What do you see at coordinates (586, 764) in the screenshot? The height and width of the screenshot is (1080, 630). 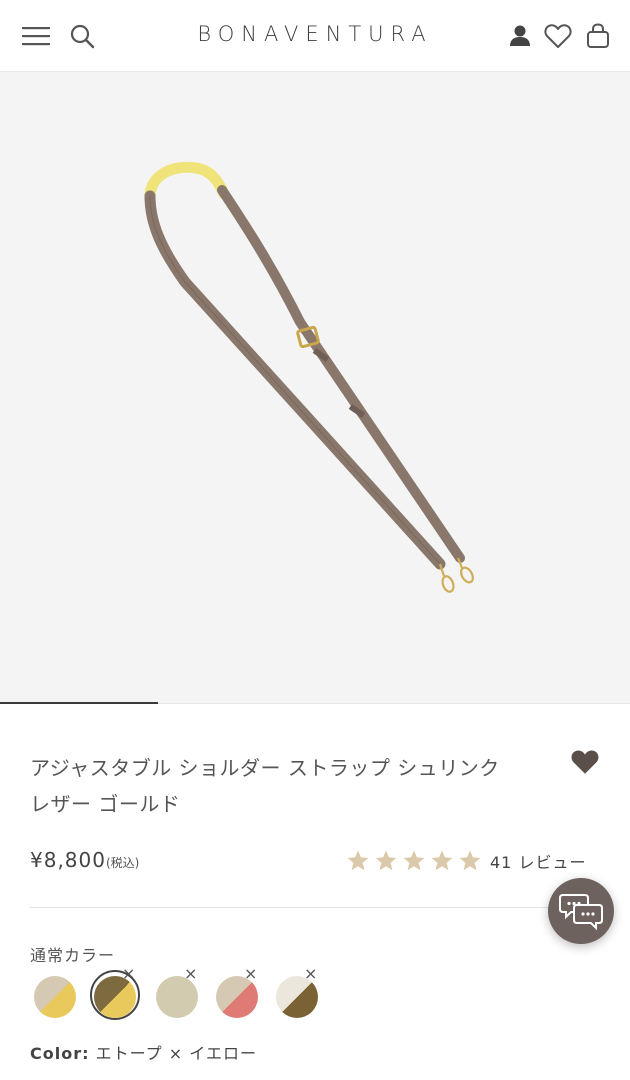 I see `favorite-heart-icon` at bounding box center [586, 764].